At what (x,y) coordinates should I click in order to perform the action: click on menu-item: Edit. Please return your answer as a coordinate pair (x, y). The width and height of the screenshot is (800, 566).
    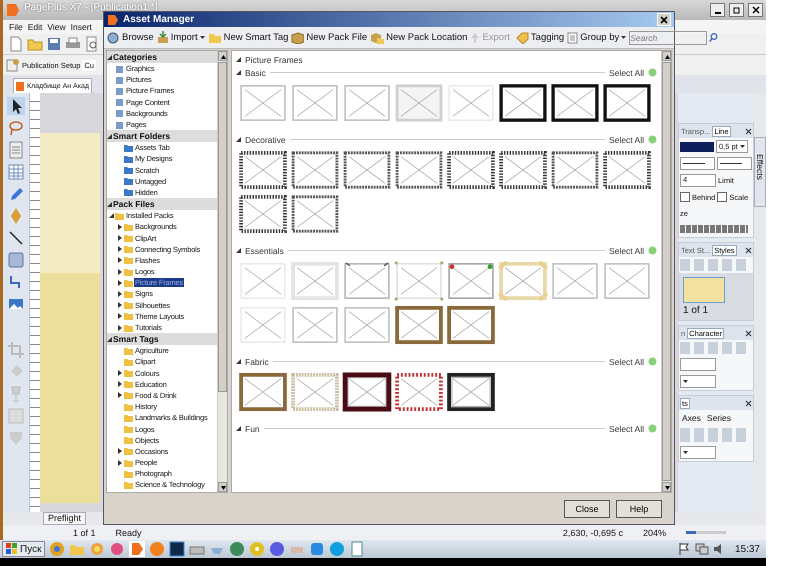
    Looking at the image, I should click on (35, 27).